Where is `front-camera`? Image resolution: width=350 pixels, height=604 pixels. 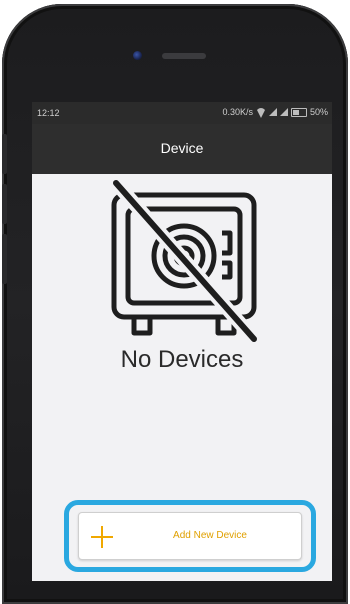 front-camera is located at coordinates (137, 55).